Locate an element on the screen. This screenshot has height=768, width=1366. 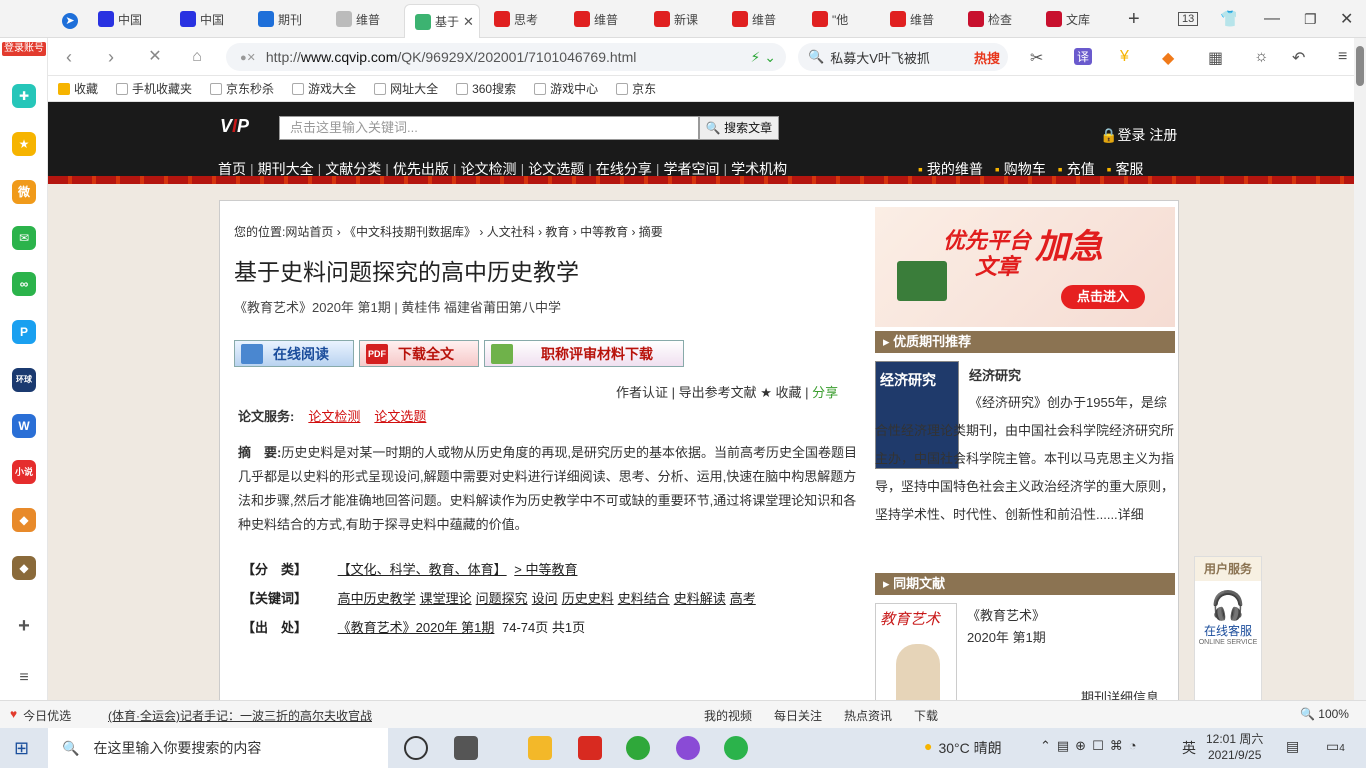
nav-item: 优先出版 is located at coordinates (421, 169).